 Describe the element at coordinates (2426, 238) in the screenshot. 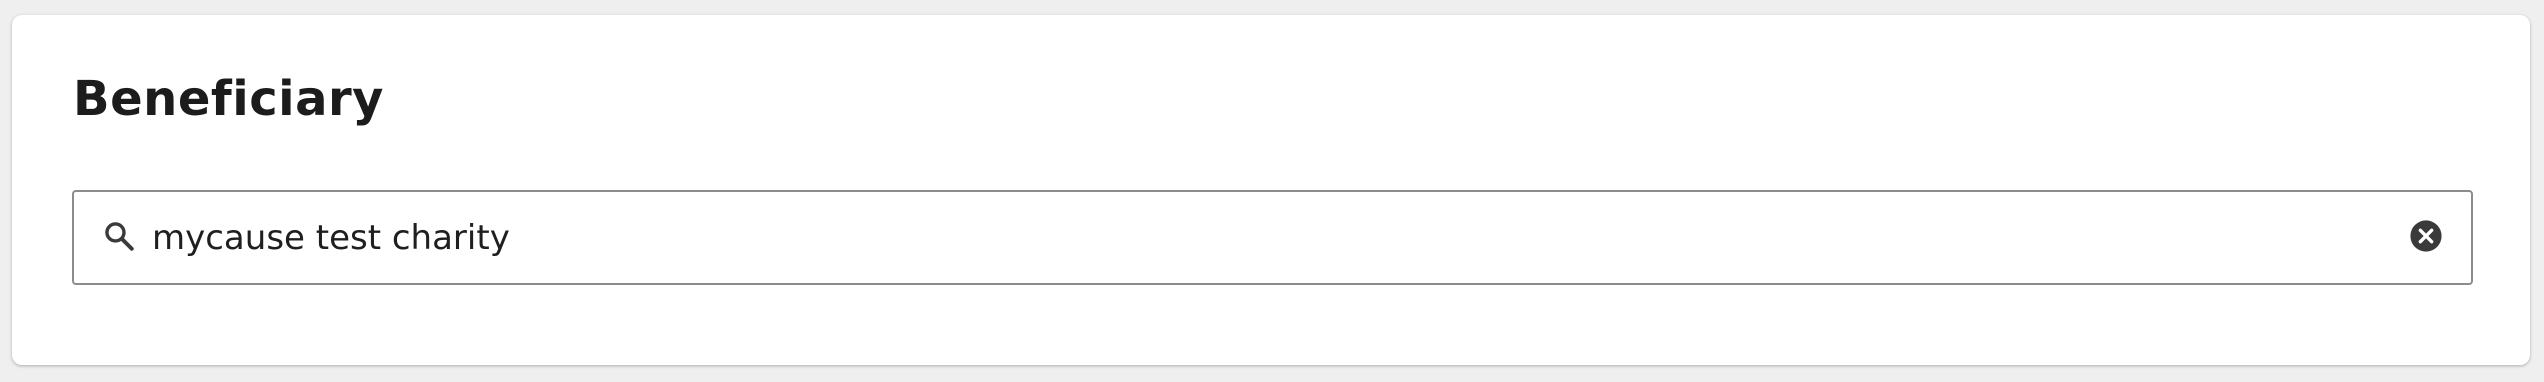

I see `clear-search-icon` at that location.